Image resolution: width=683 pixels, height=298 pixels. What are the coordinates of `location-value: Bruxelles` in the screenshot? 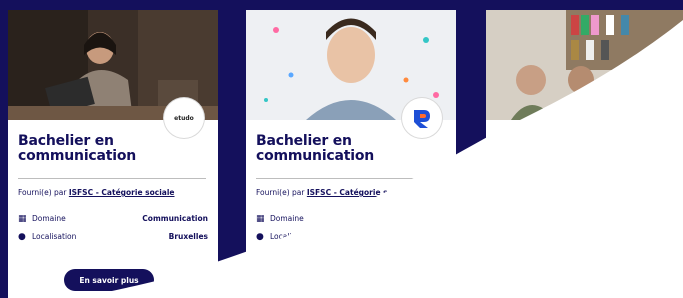 It's located at (188, 236).